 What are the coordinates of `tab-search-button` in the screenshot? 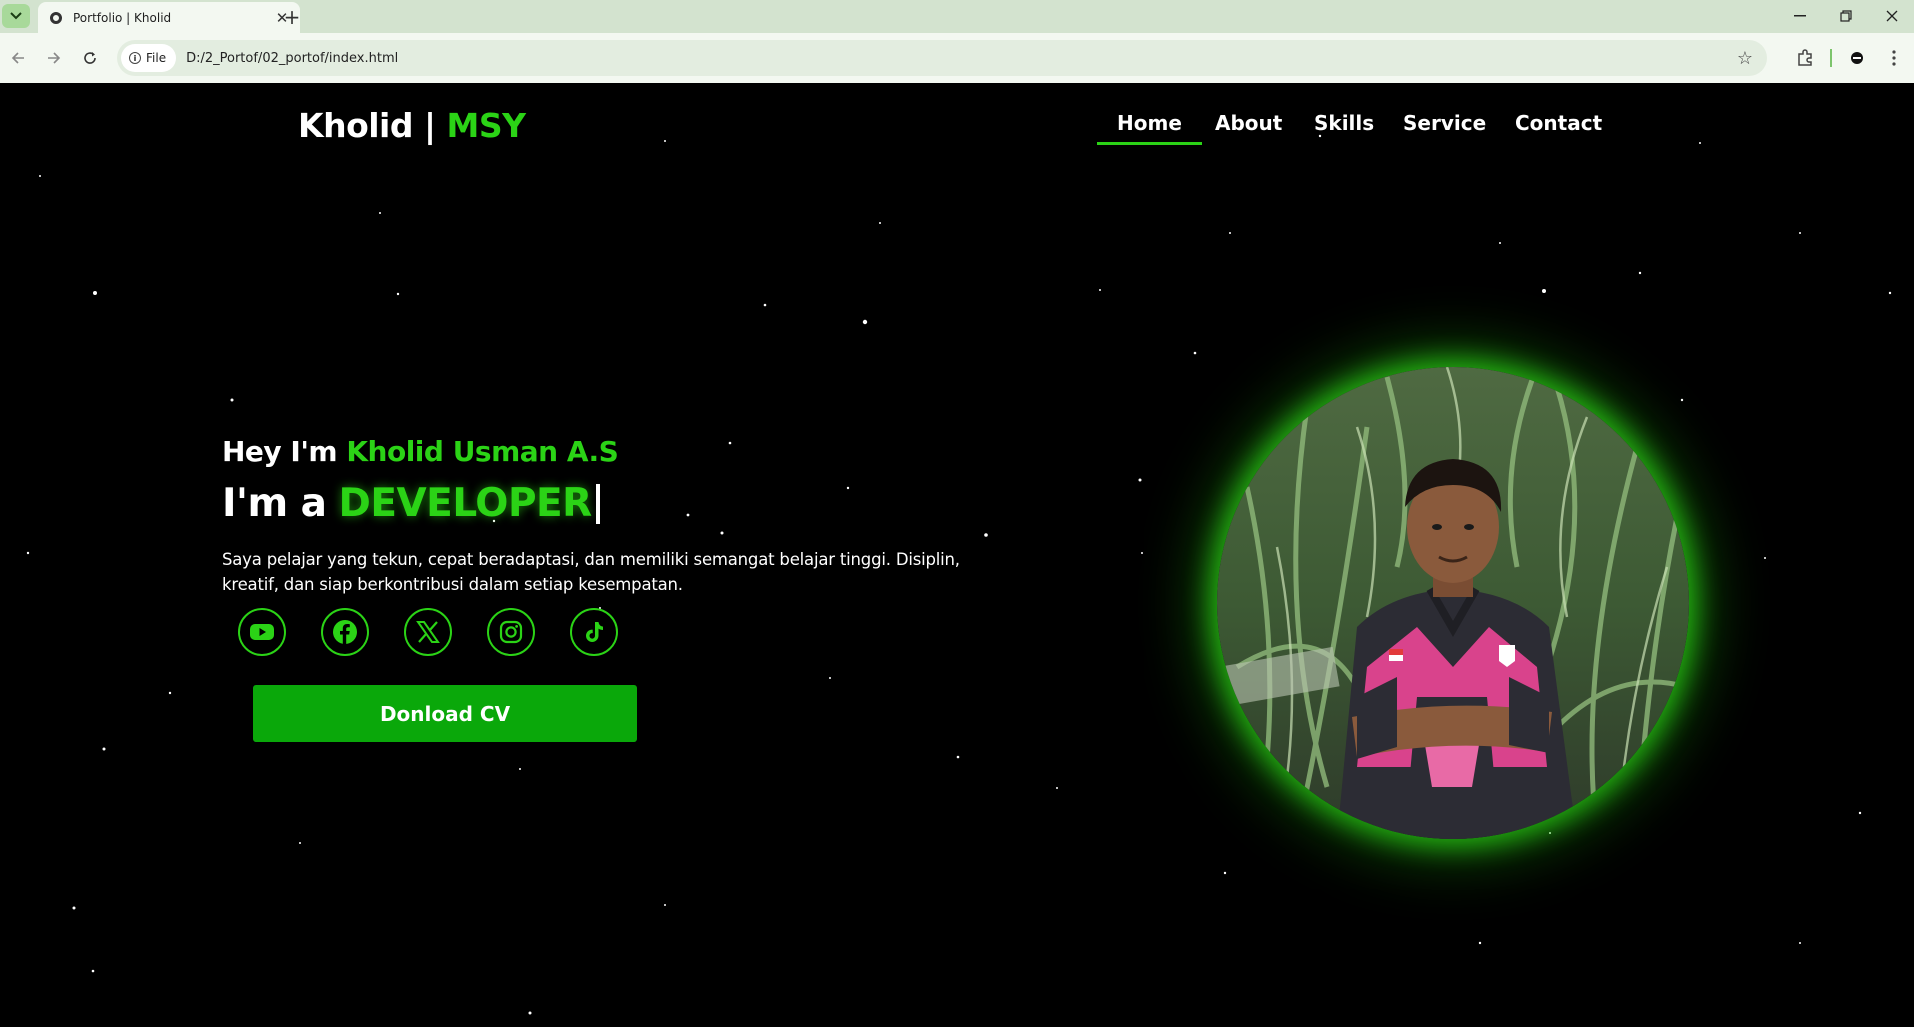 It's located at (16, 16).